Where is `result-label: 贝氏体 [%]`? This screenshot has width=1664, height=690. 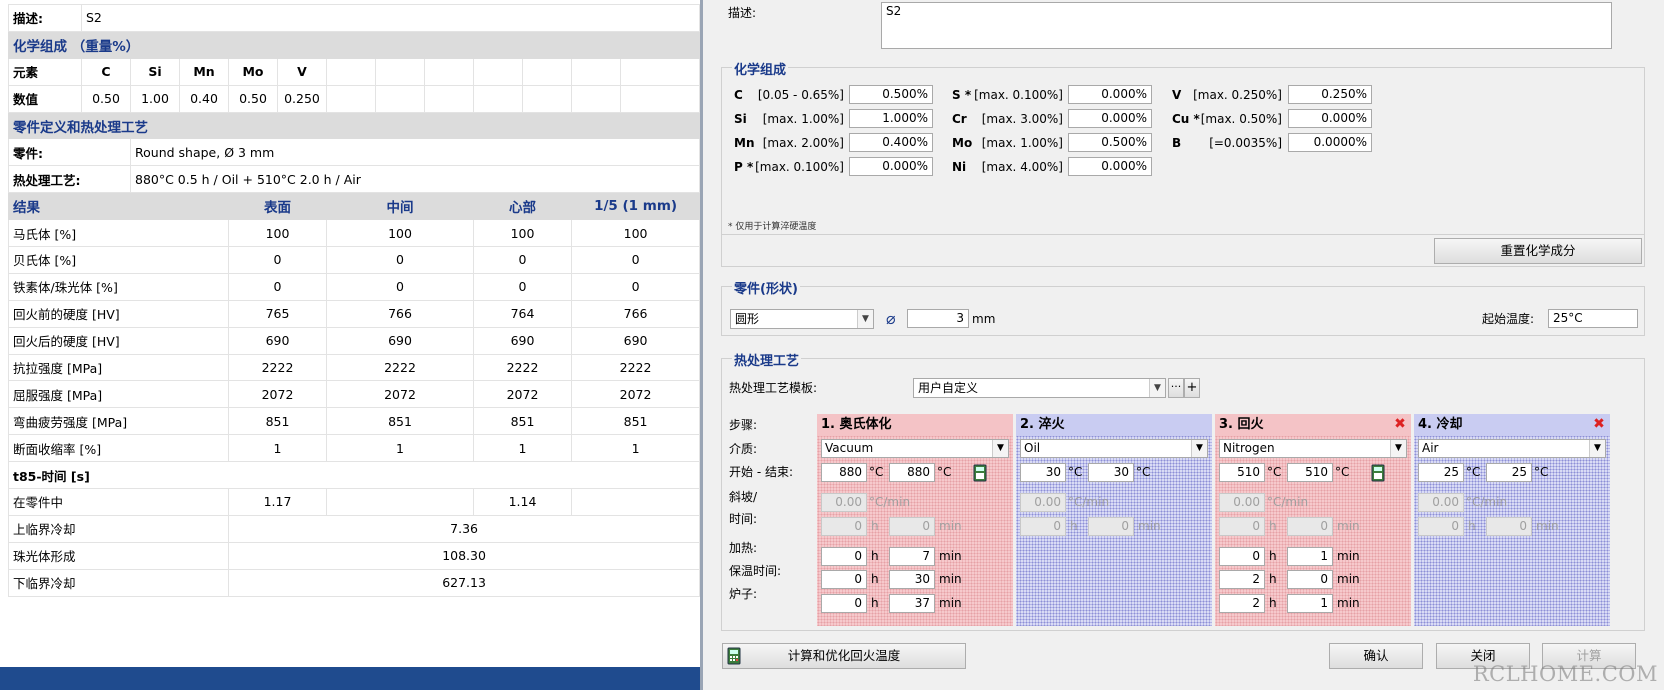
result-label: 贝氏体 [%] is located at coordinates (118, 260).